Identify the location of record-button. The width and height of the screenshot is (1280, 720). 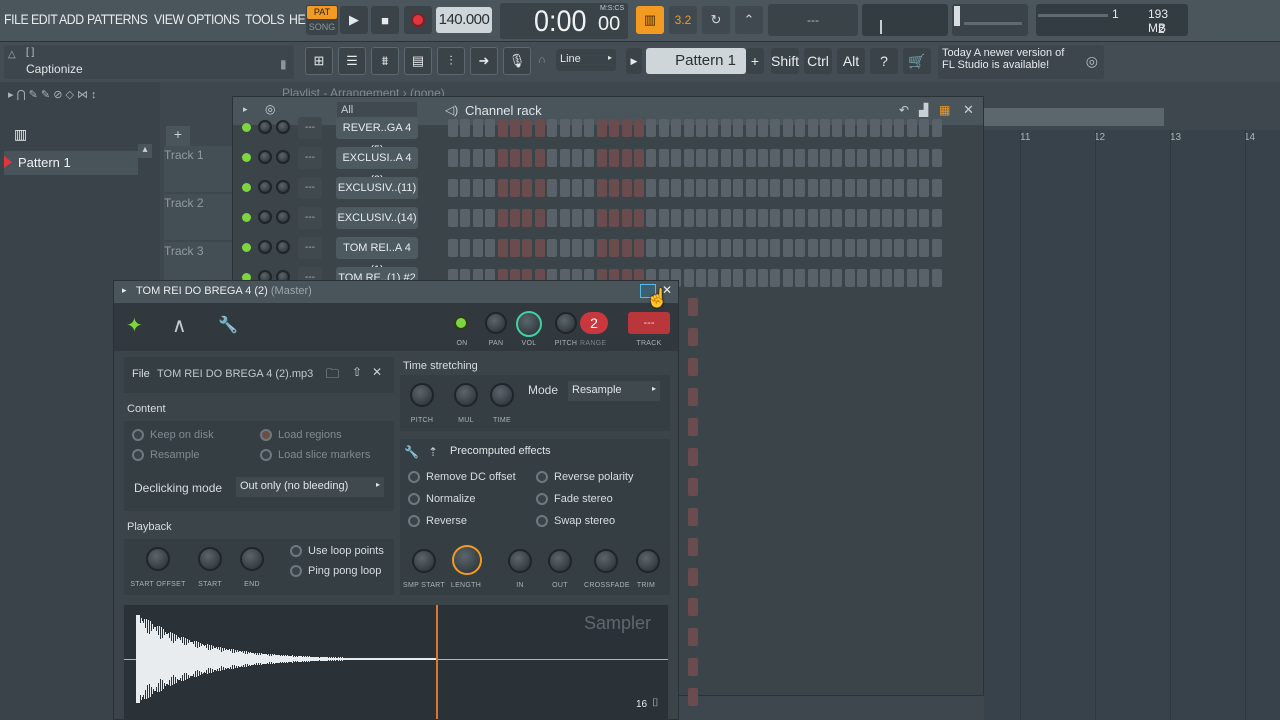
(418, 20).